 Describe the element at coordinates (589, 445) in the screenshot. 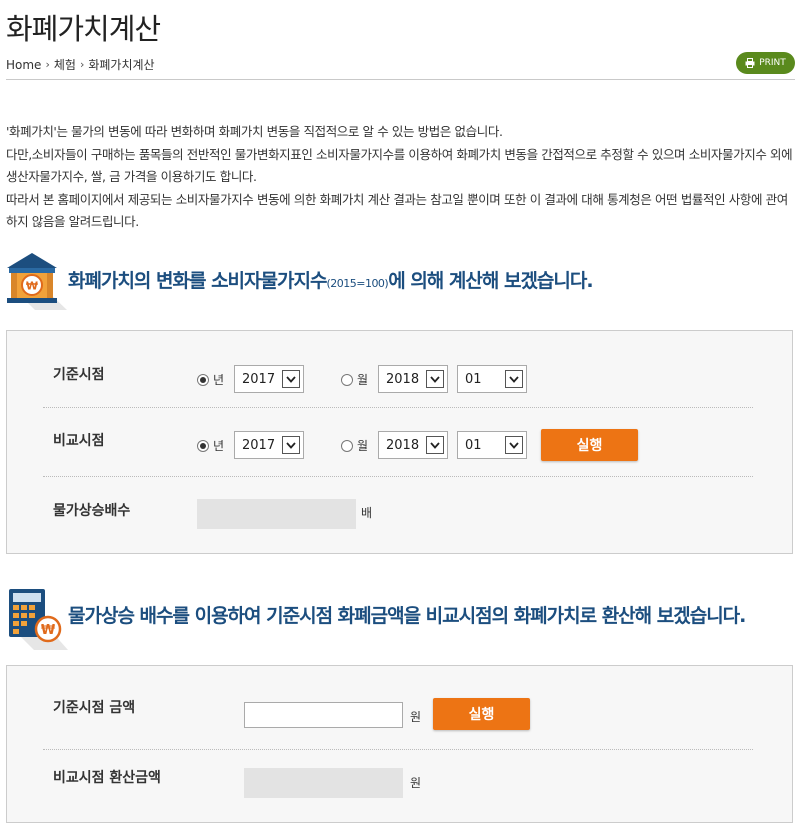

I see `run-cpi-button: 실행` at that location.